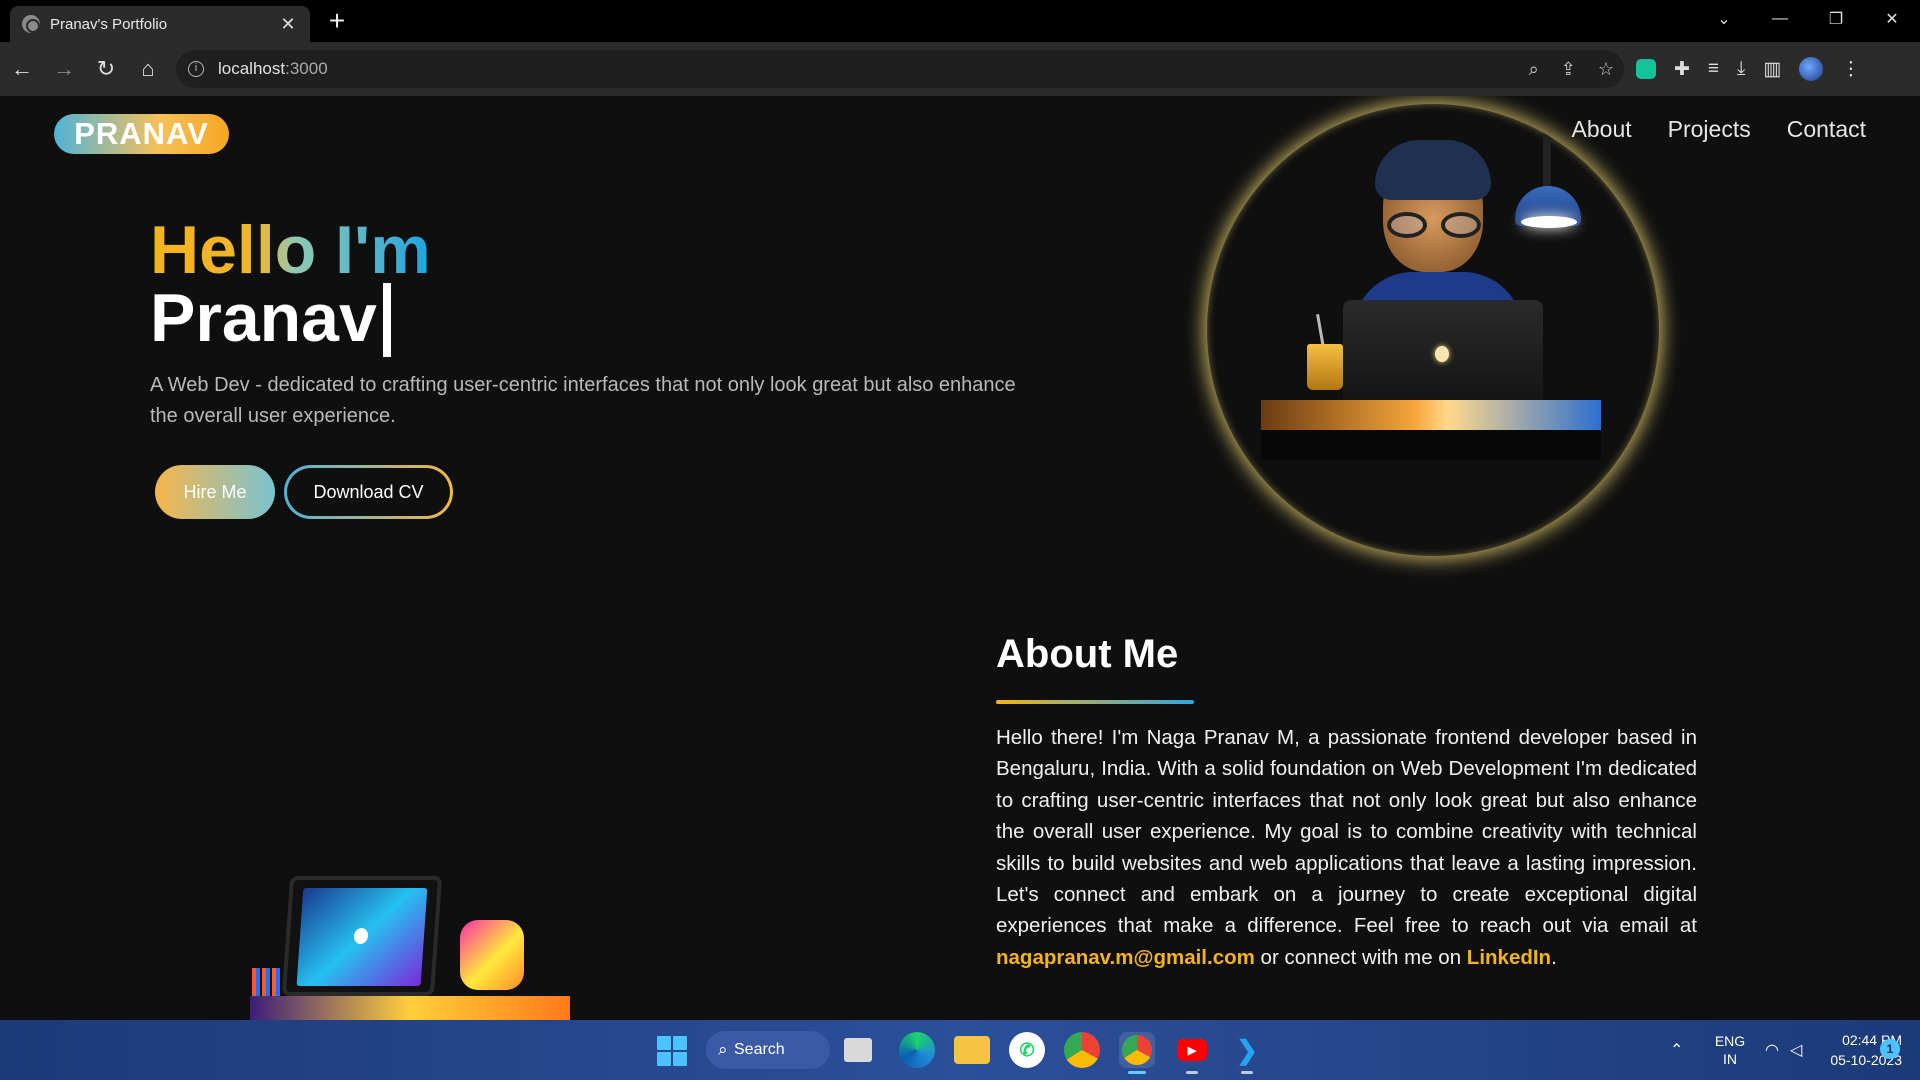 Image resolution: width=1920 pixels, height=1080 pixels. What do you see at coordinates (917, 1050) in the screenshot?
I see `edge-icon` at bounding box center [917, 1050].